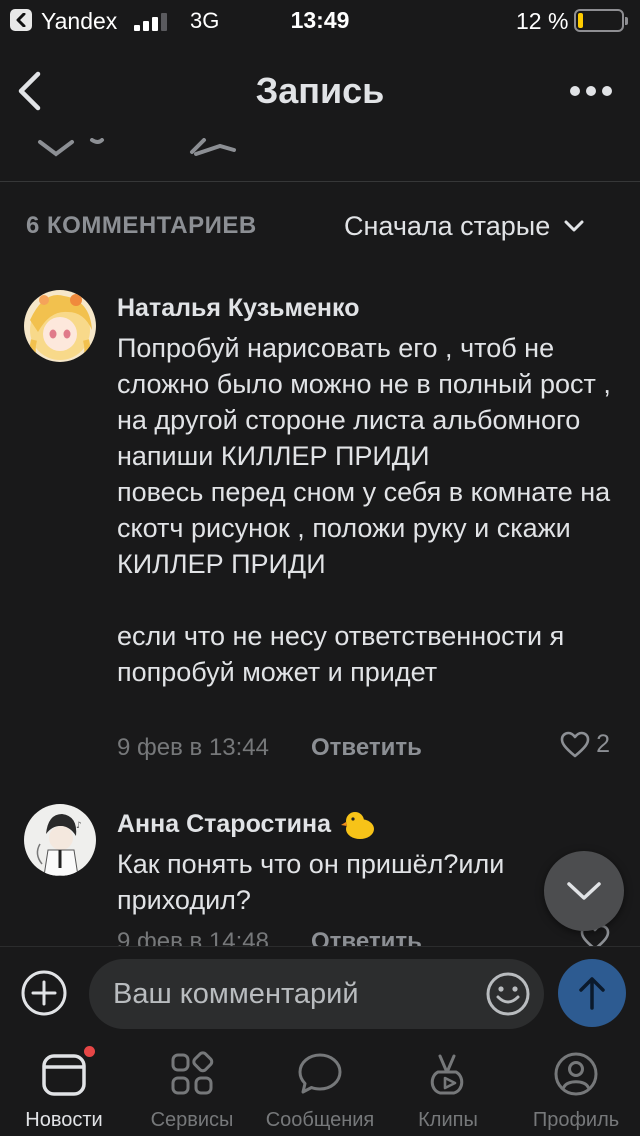 The image size is (640, 1136). I want to click on tab-profile: Профиль, so click(576, 1088).